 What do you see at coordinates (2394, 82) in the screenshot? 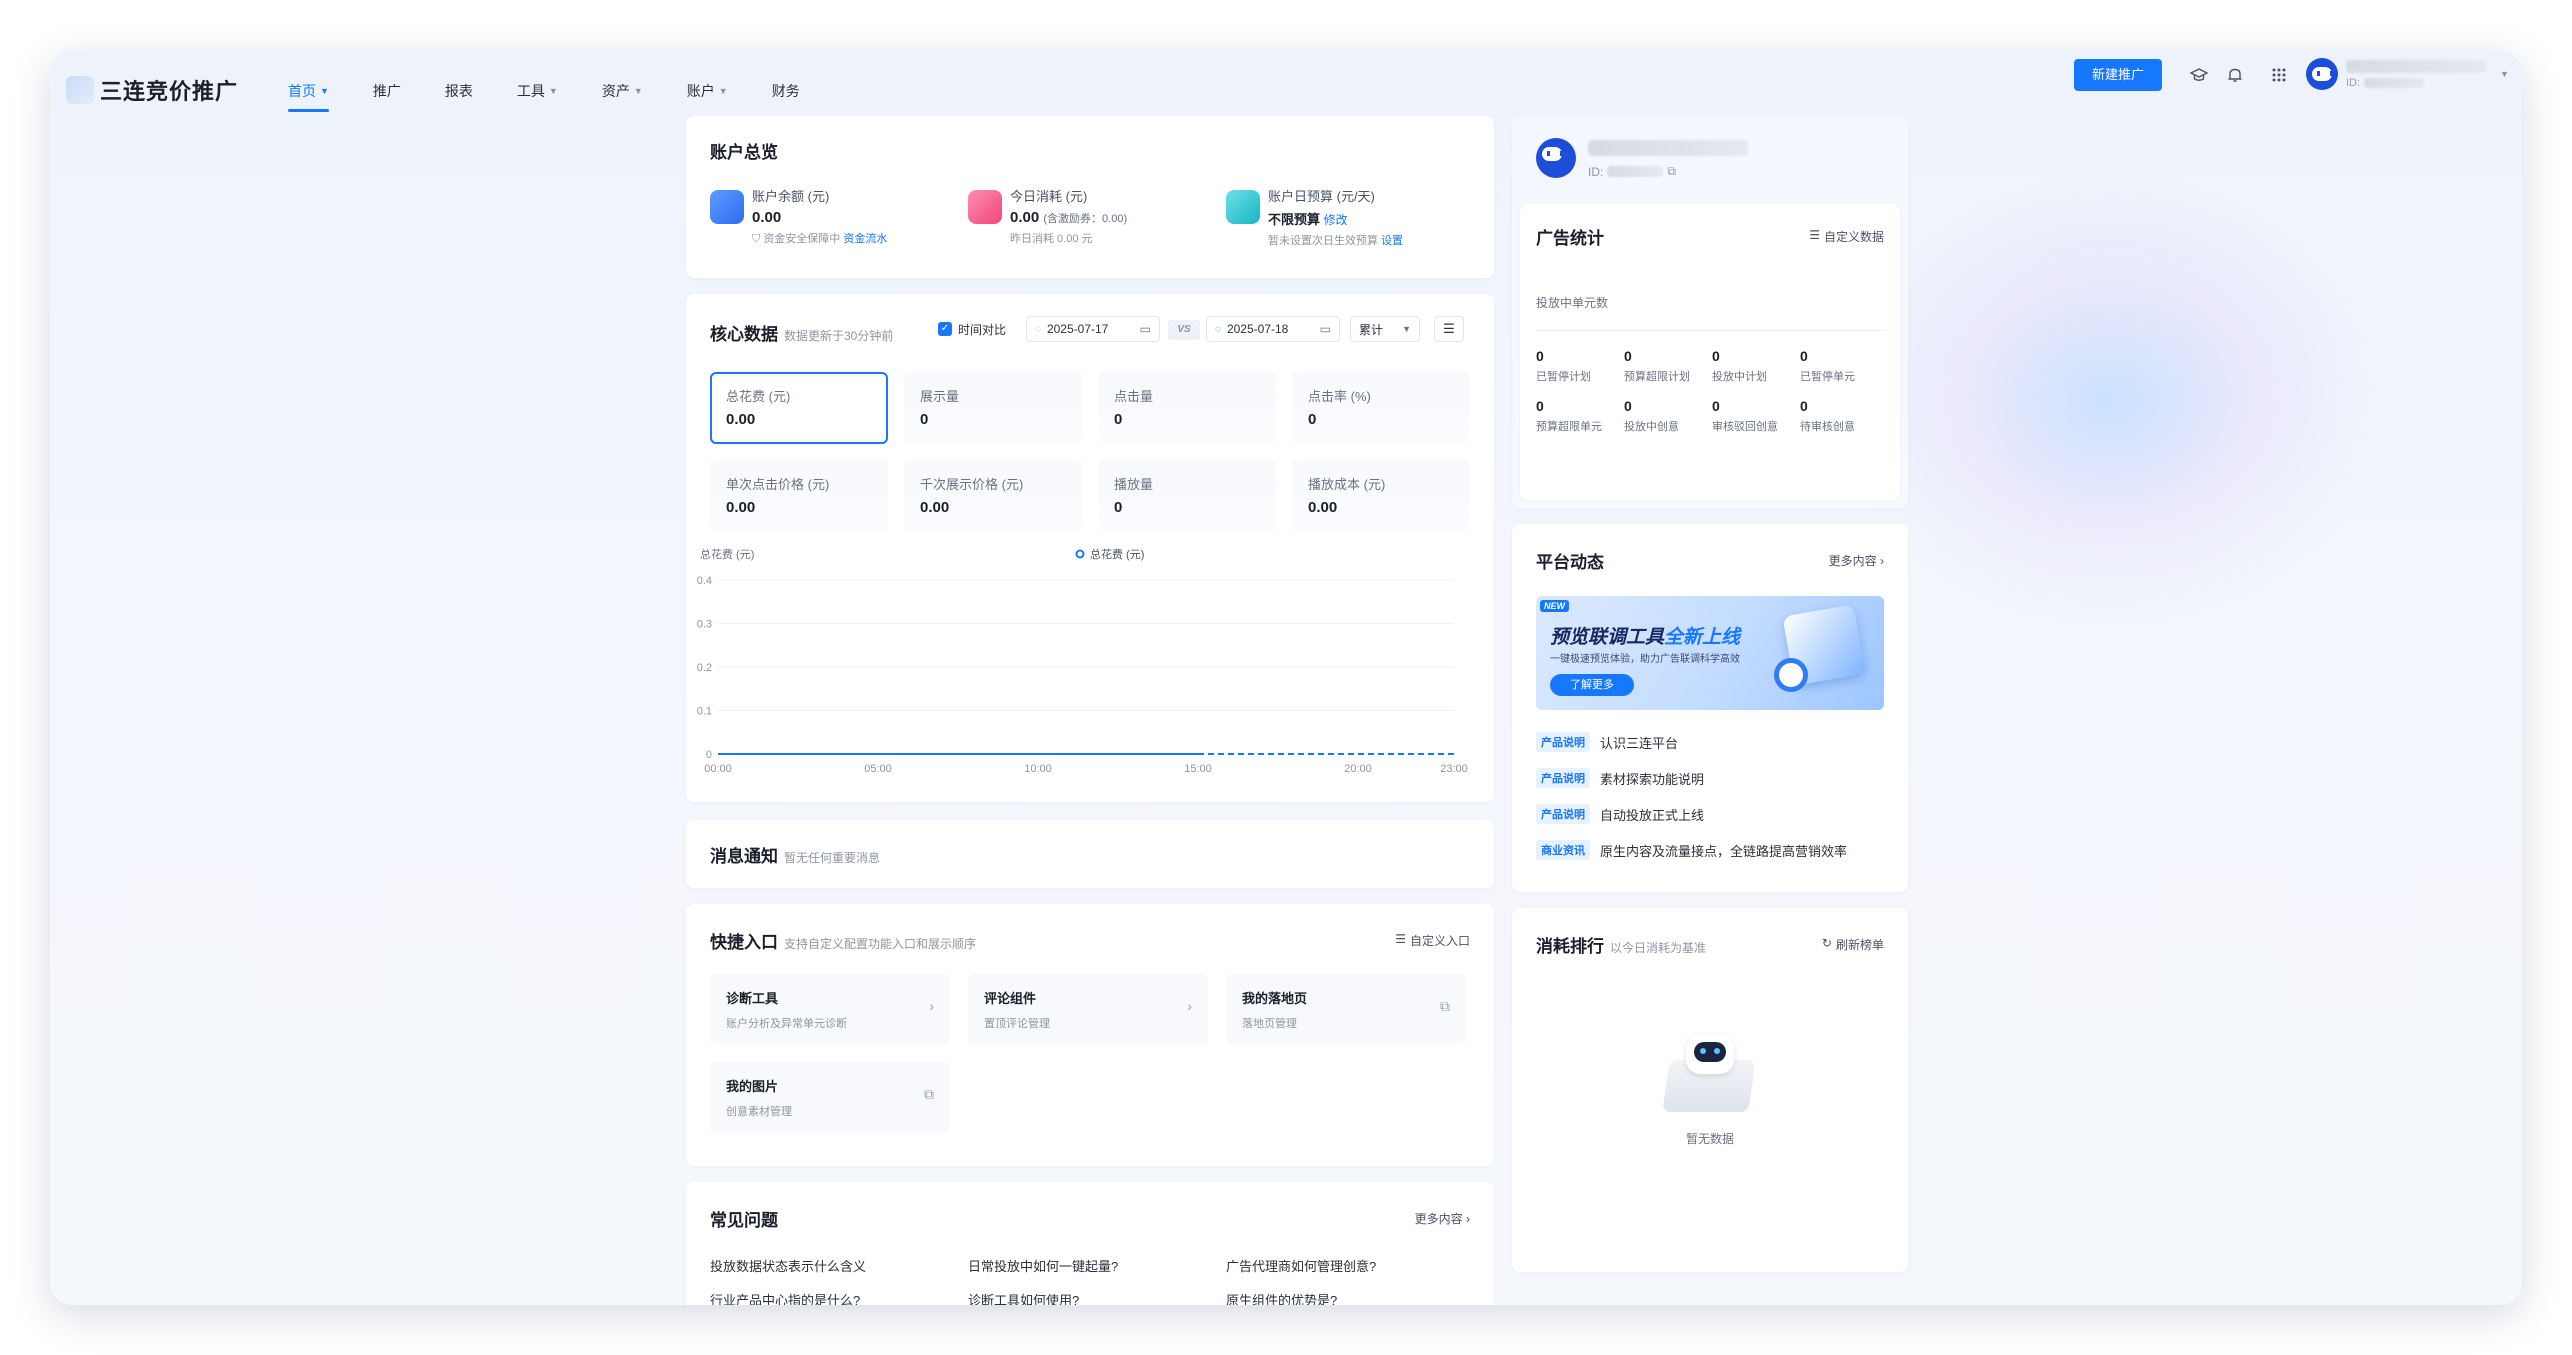
I see `user-id-redacted` at bounding box center [2394, 82].